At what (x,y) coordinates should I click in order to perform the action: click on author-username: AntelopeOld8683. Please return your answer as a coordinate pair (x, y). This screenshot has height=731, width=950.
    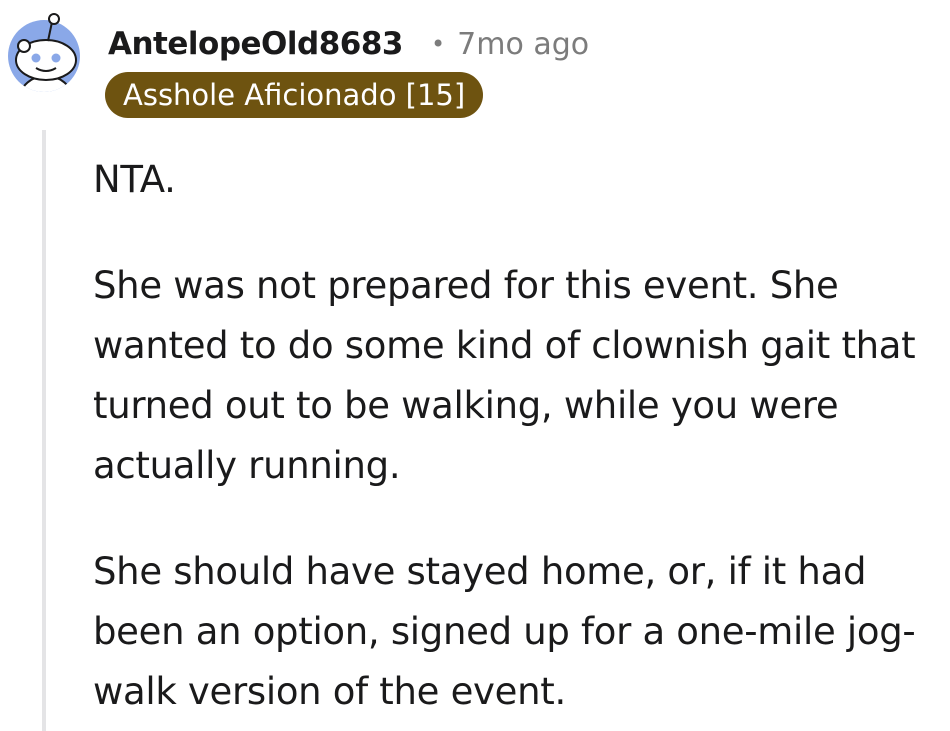
    Looking at the image, I should click on (256, 44).